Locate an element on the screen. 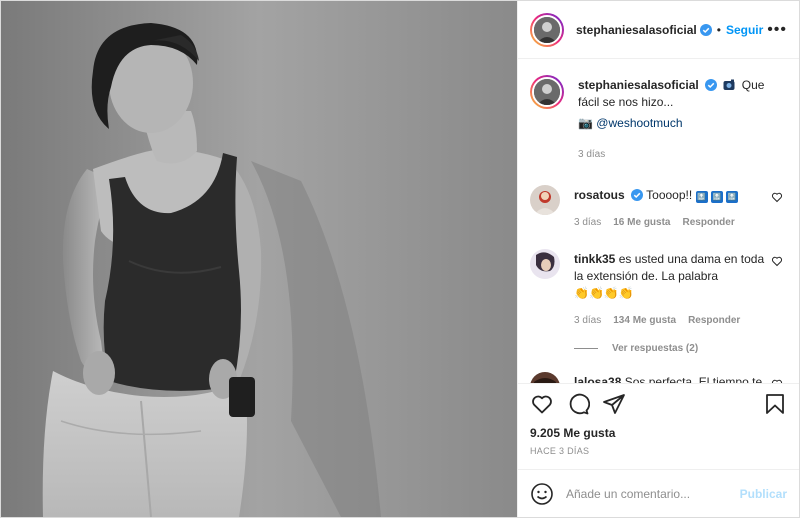  publish-button: Publicar is located at coordinates (763, 494).